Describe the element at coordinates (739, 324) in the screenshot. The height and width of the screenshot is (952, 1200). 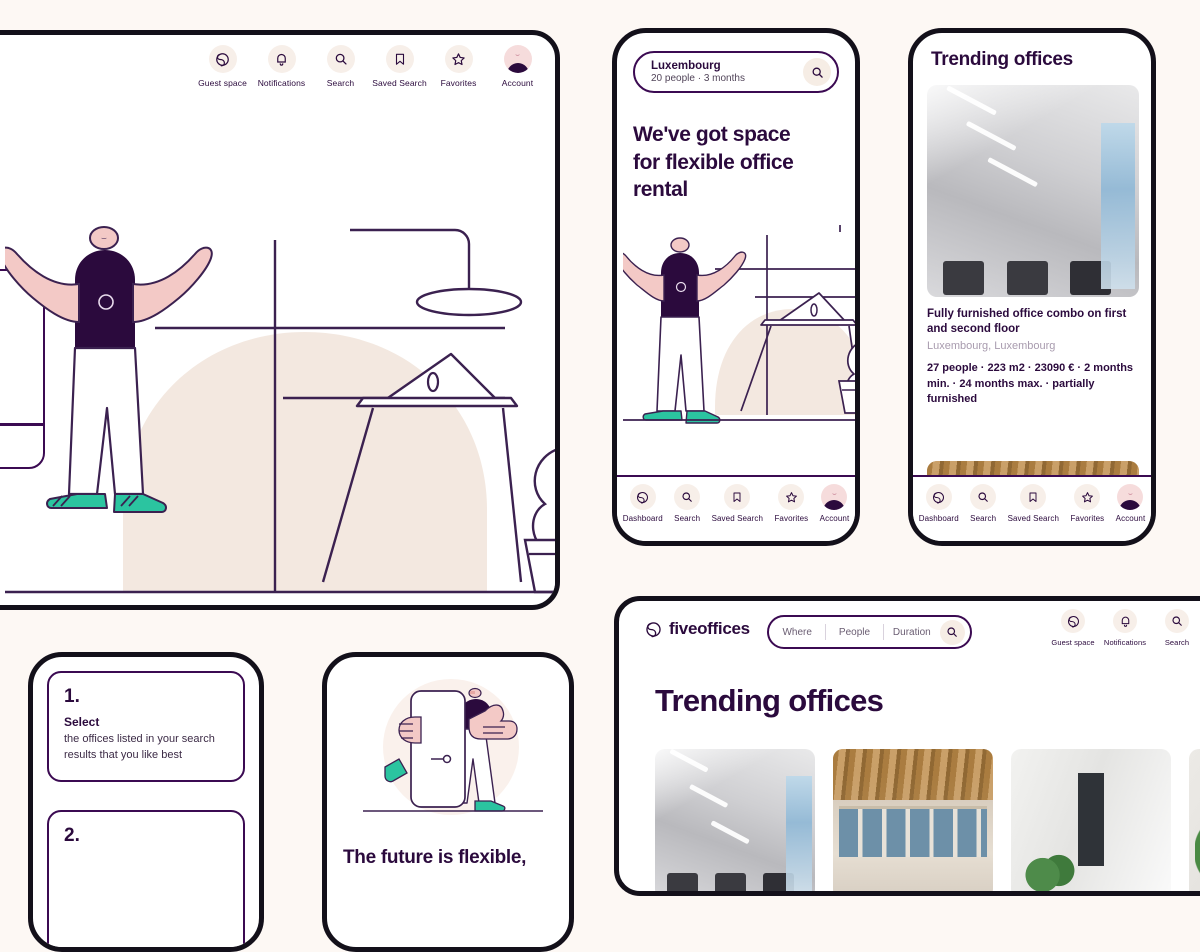
I see `phone-hero-illustration` at that location.